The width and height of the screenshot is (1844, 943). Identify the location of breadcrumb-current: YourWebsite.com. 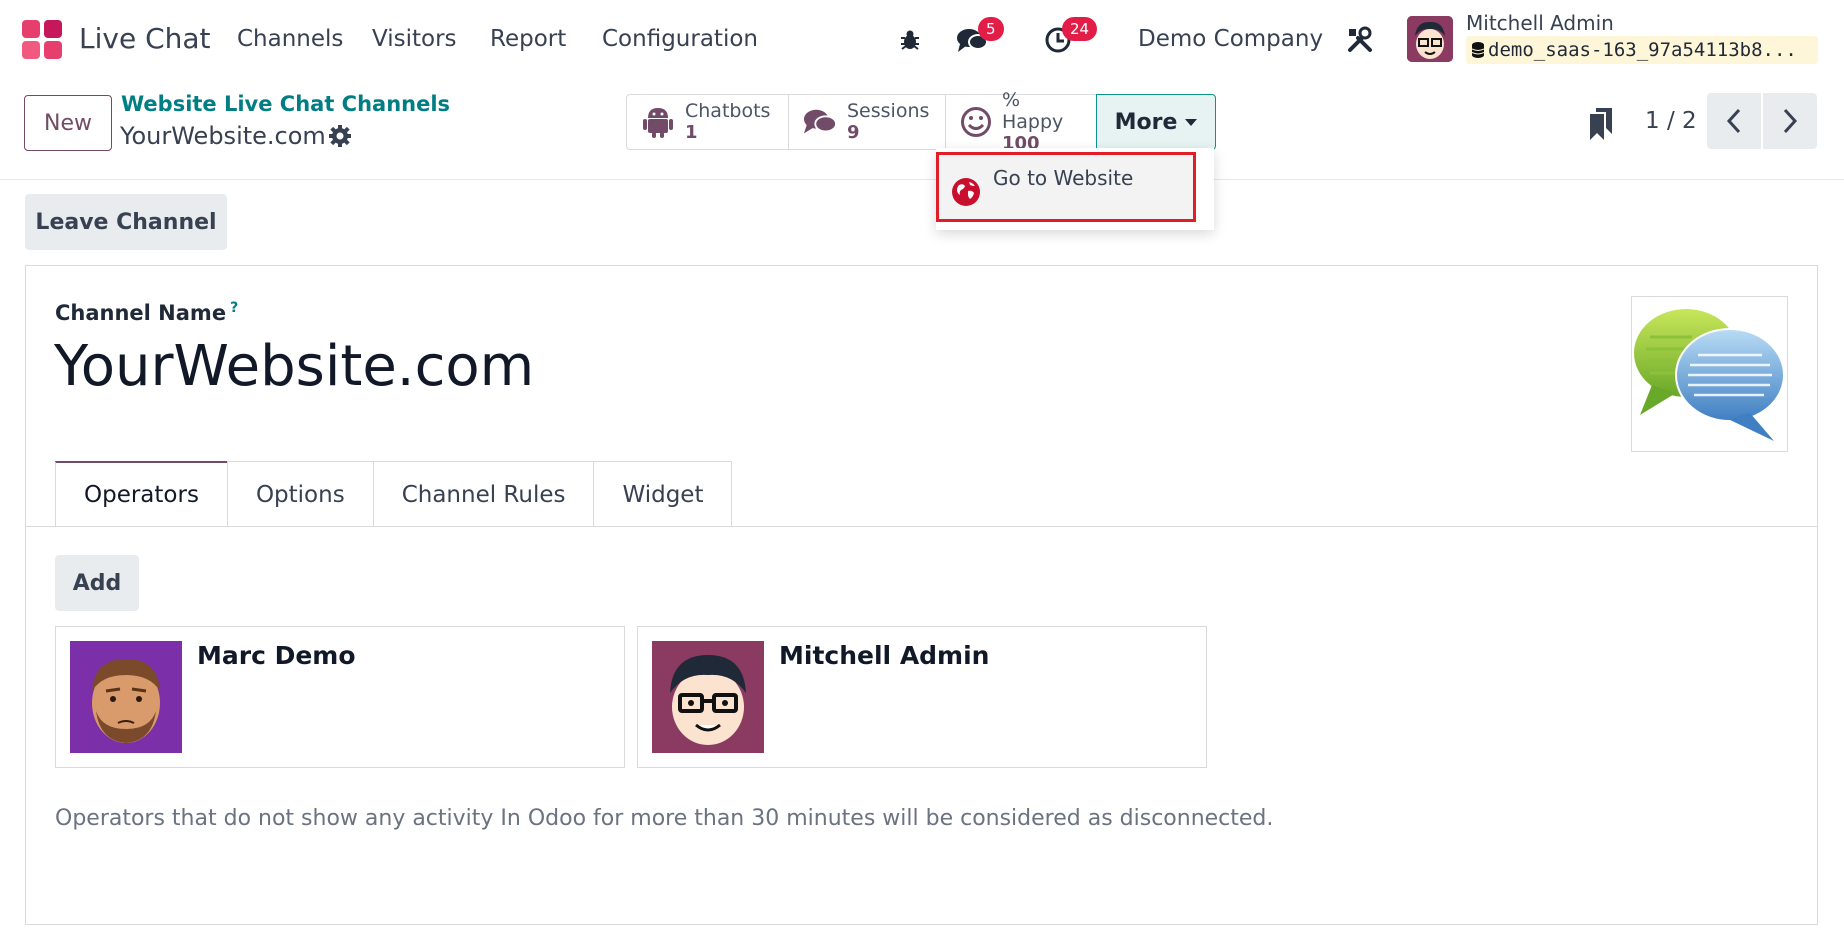
(223, 136).